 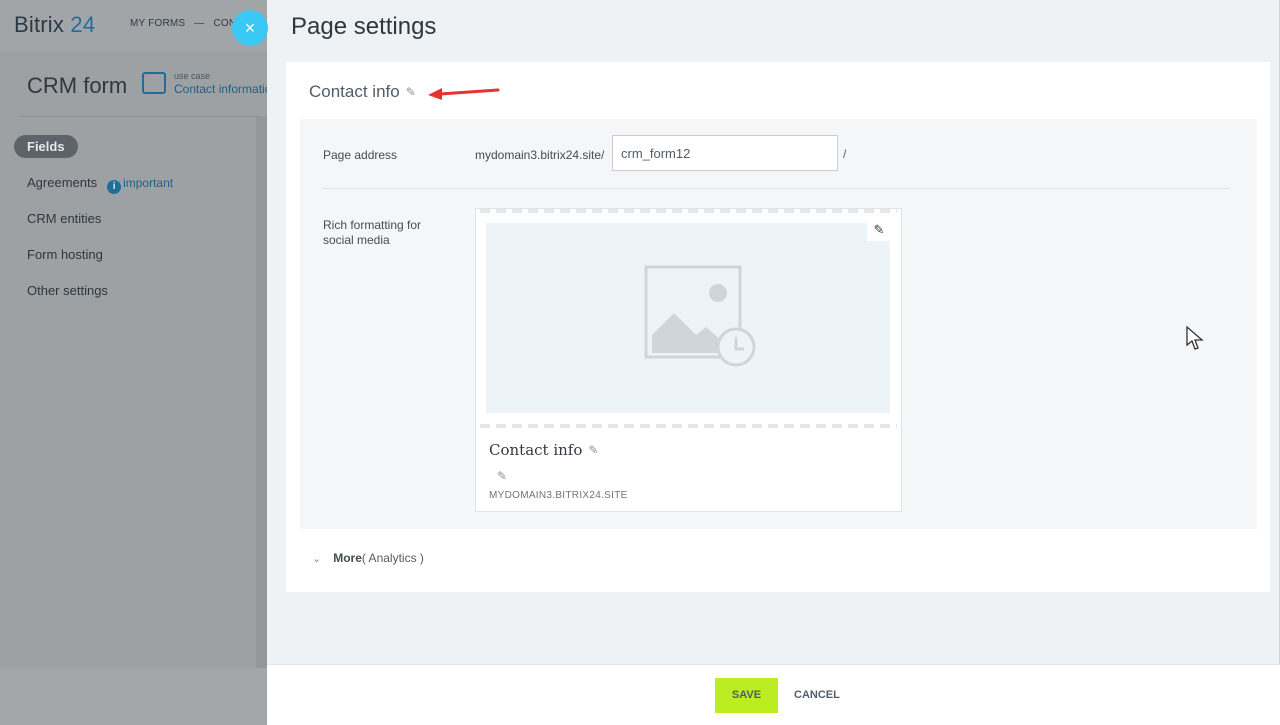 I want to click on close-slider-button: ×, so click(x=250, y=28).